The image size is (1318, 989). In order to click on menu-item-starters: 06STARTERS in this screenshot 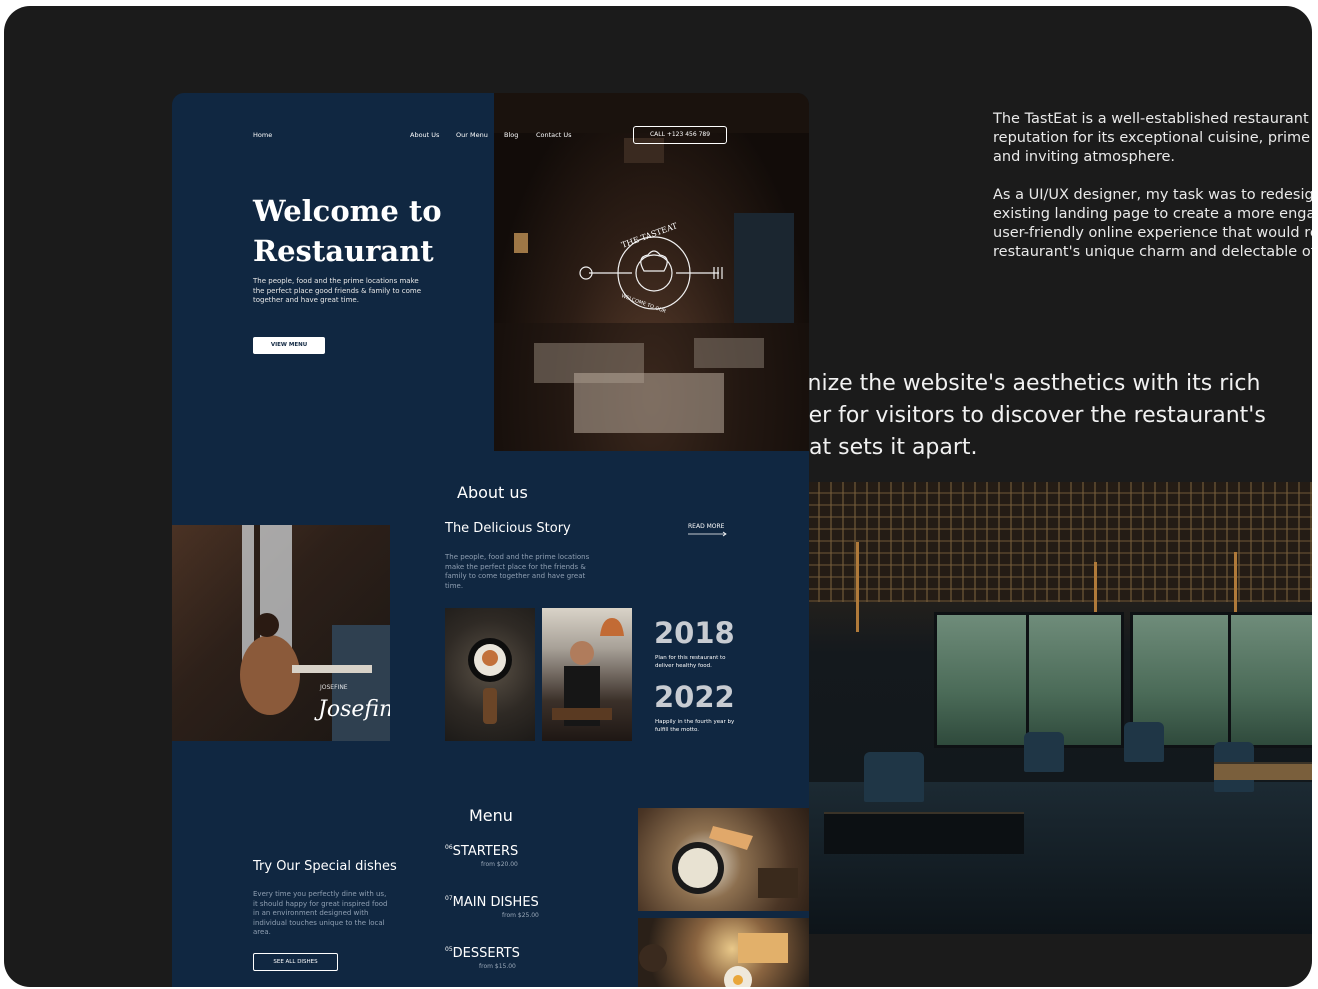, I will do `click(481, 851)`.